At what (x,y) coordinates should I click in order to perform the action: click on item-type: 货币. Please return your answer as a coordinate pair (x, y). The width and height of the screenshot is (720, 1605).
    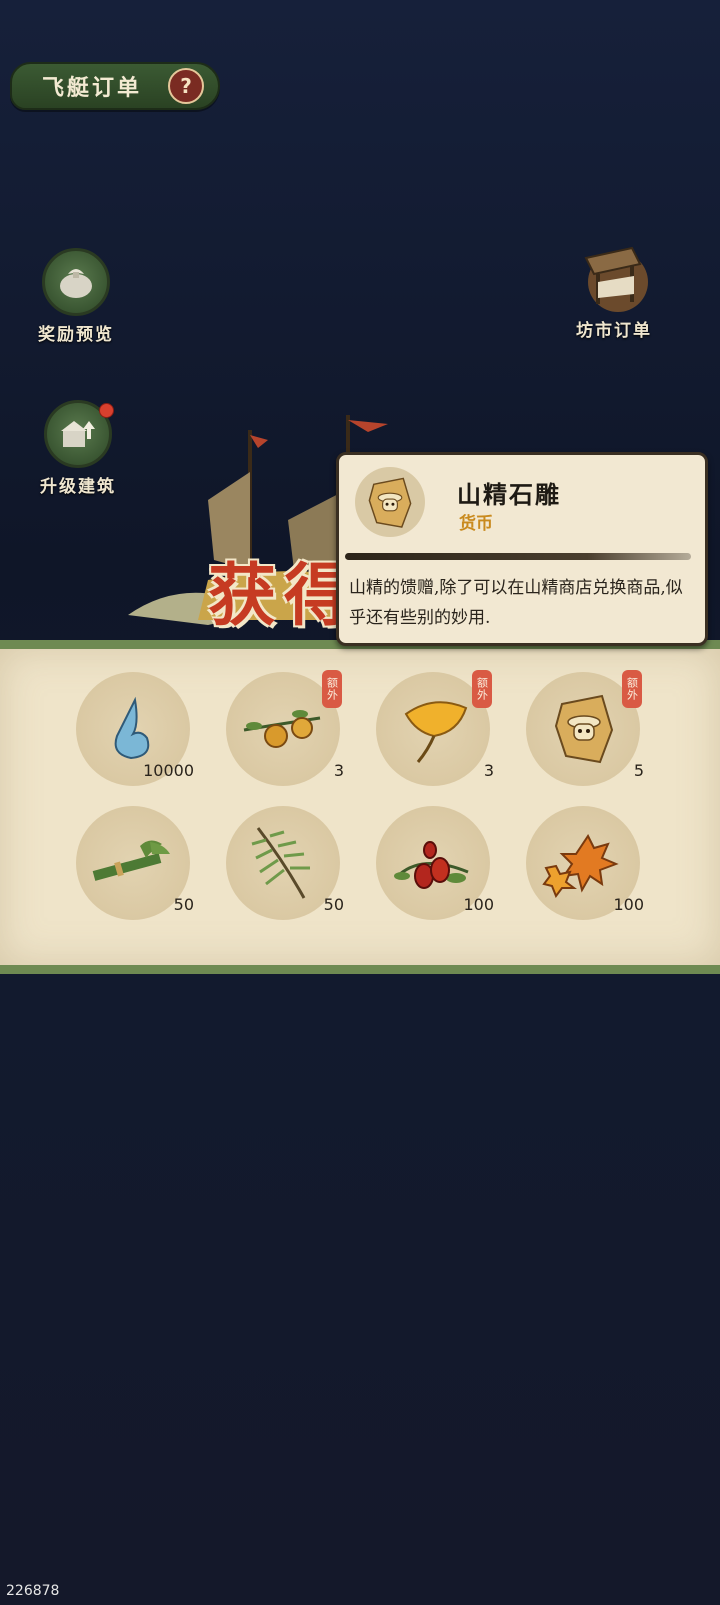
    Looking at the image, I should click on (476, 524).